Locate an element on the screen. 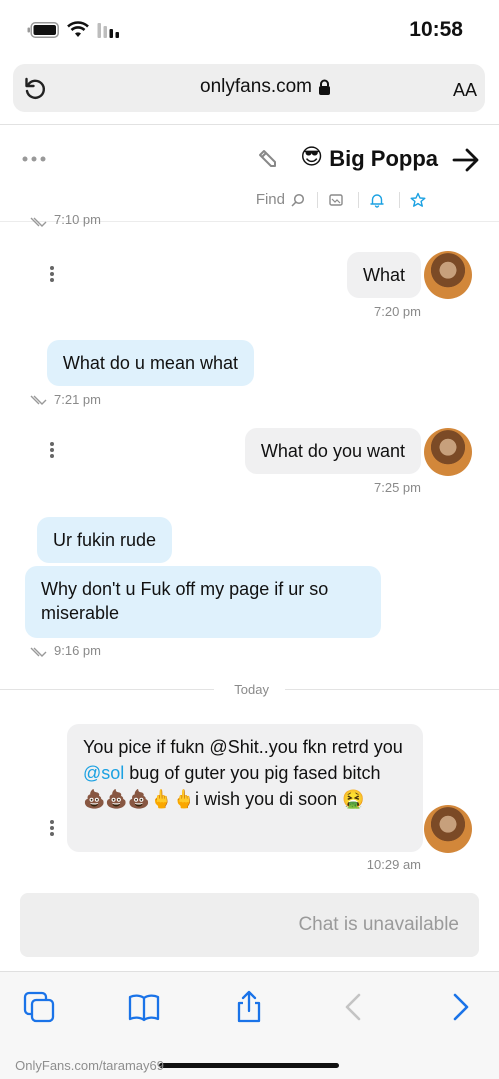 Image resolution: width=499 pixels, height=1079 pixels. home-indicator is located at coordinates (249, 1065).